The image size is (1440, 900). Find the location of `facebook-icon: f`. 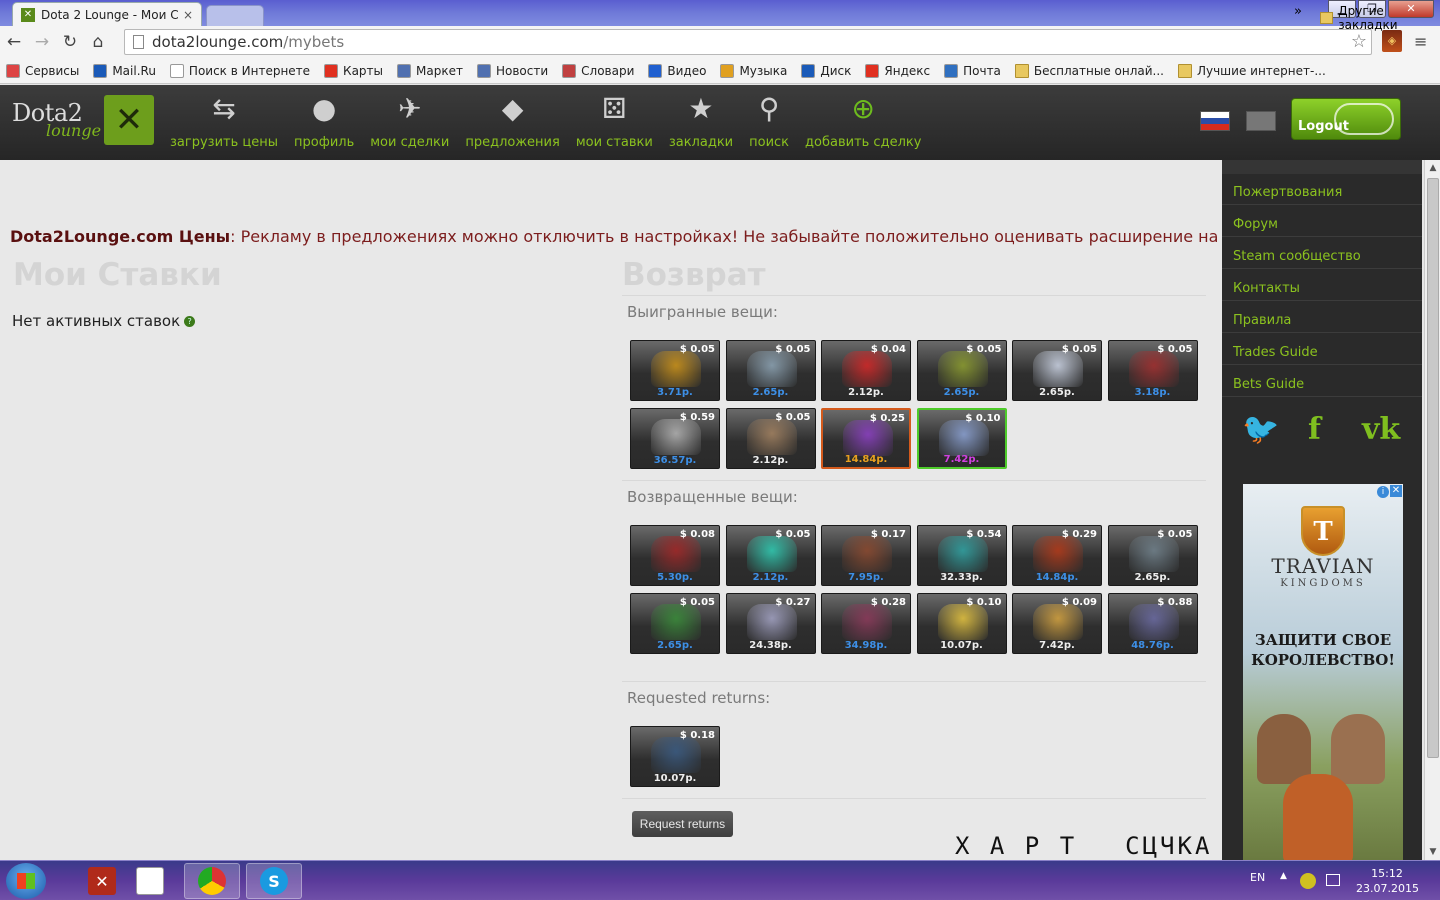

facebook-icon: f is located at coordinates (1314, 429).